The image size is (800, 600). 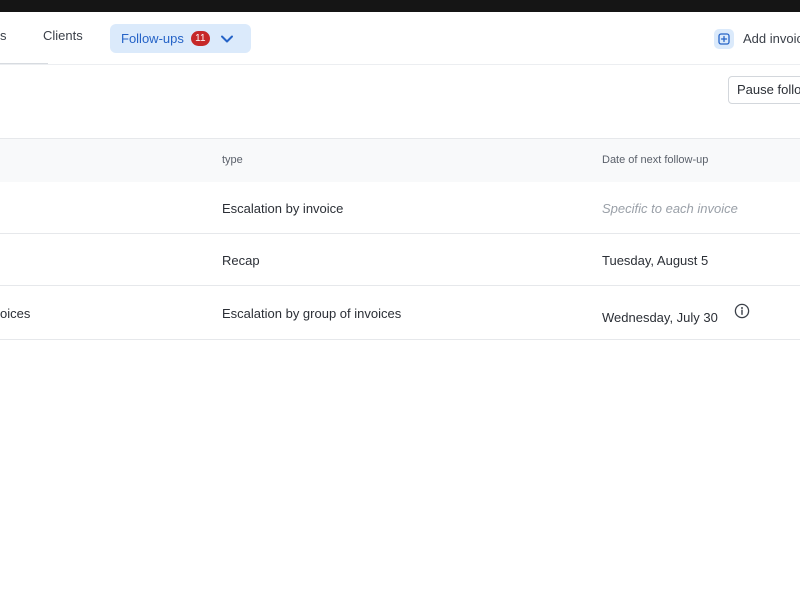 What do you see at coordinates (152, 38) in the screenshot?
I see `nav-tab-followups-label: Follow-ups` at bounding box center [152, 38].